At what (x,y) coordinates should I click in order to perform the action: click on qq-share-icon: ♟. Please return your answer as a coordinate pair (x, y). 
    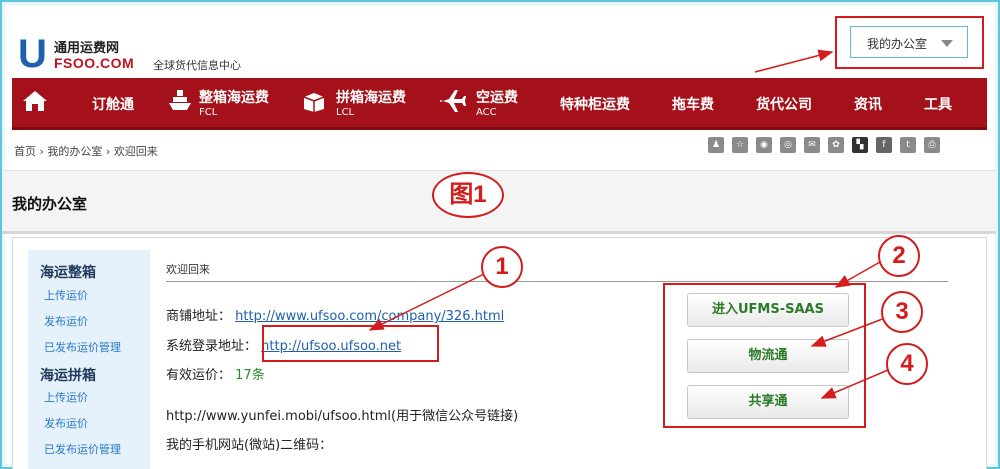
    Looking at the image, I should click on (716, 145).